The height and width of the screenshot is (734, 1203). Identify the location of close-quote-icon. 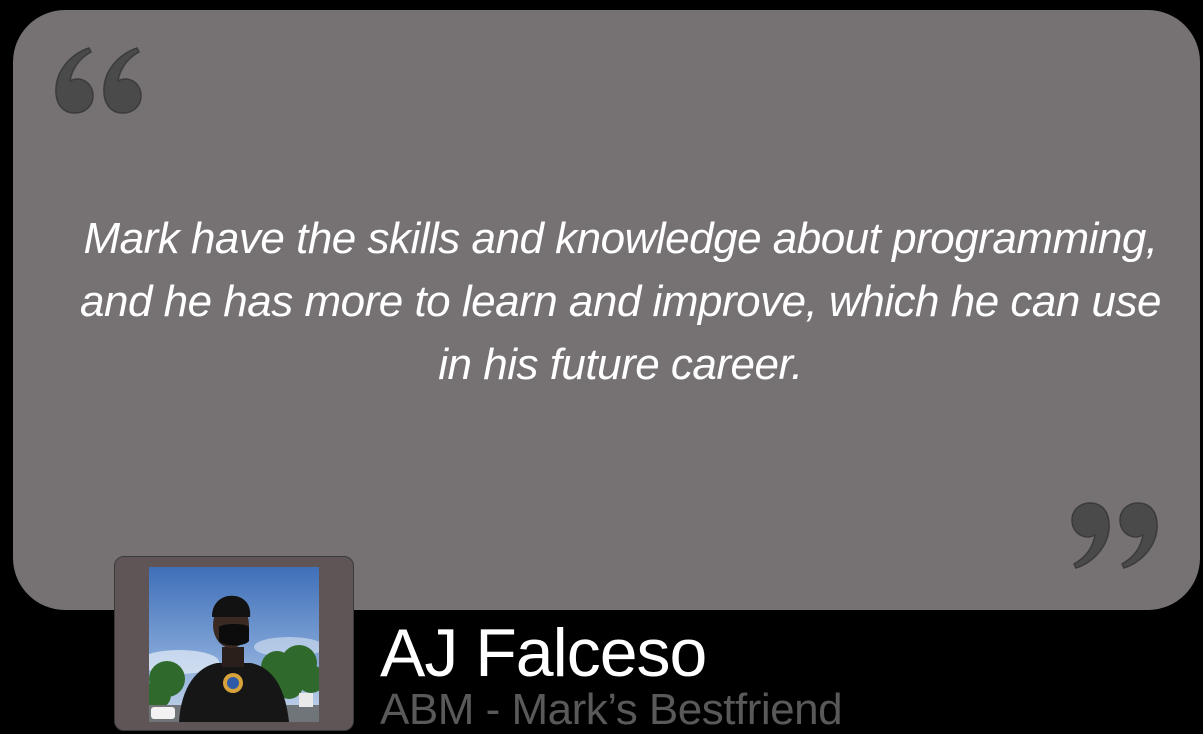
(1114, 535).